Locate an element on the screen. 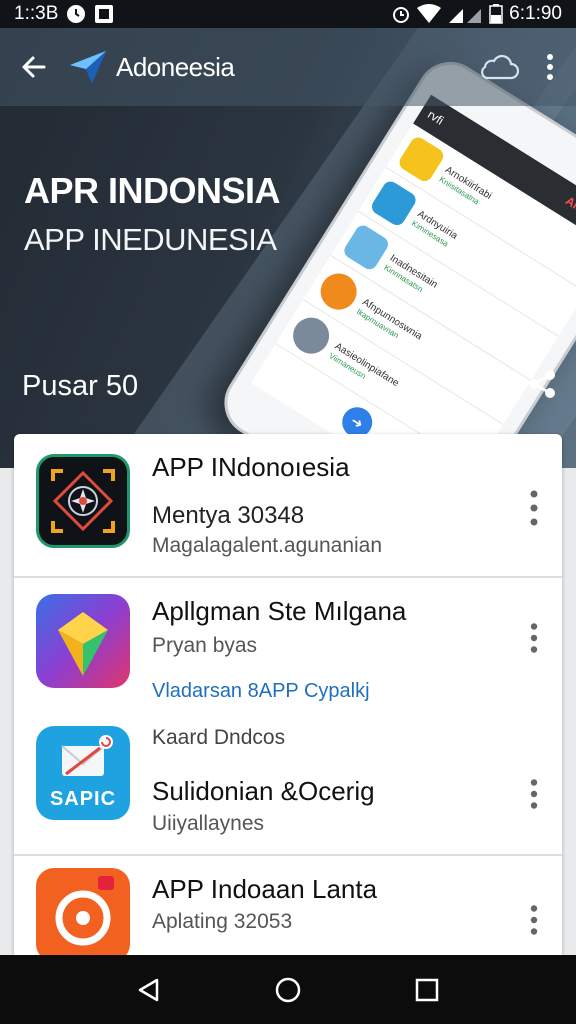  cloud-icon is located at coordinates (500, 67).